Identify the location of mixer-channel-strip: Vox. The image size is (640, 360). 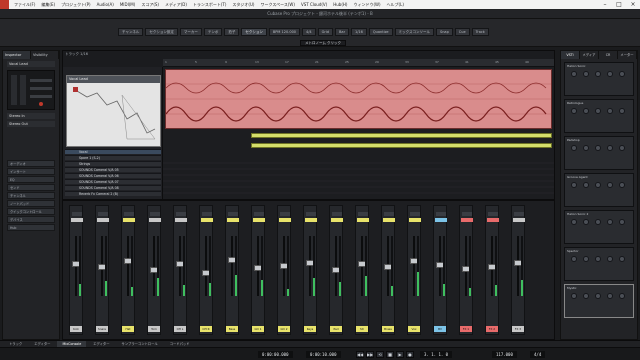
(414, 270).